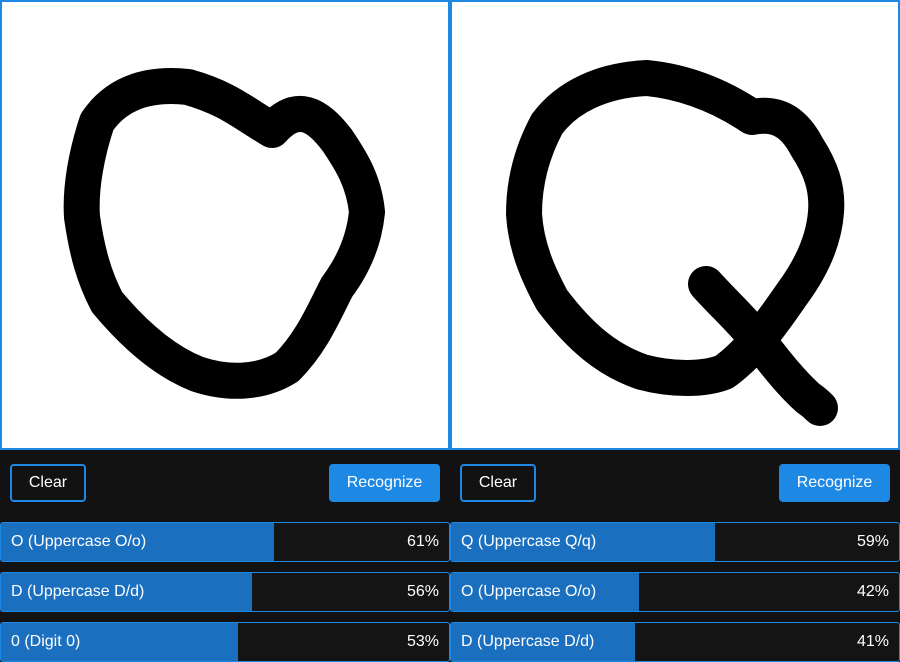 The image size is (900, 662). What do you see at coordinates (422, 641) in the screenshot?
I see `result-percent: 53%` at bounding box center [422, 641].